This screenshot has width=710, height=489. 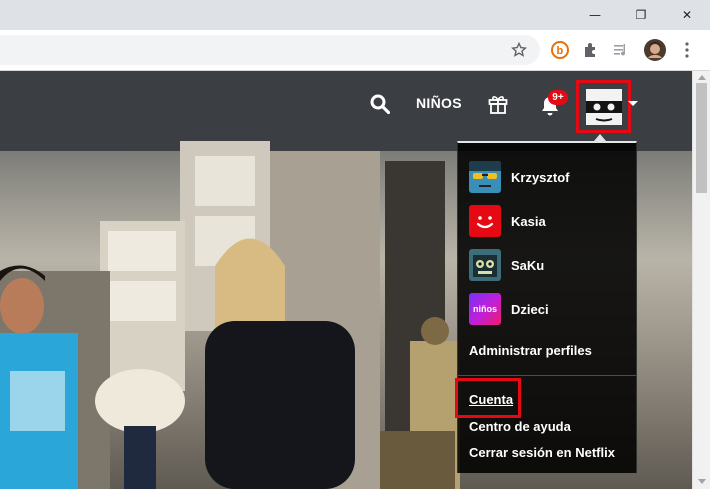 I want to click on profile-menu-button, so click(x=603, y=106).